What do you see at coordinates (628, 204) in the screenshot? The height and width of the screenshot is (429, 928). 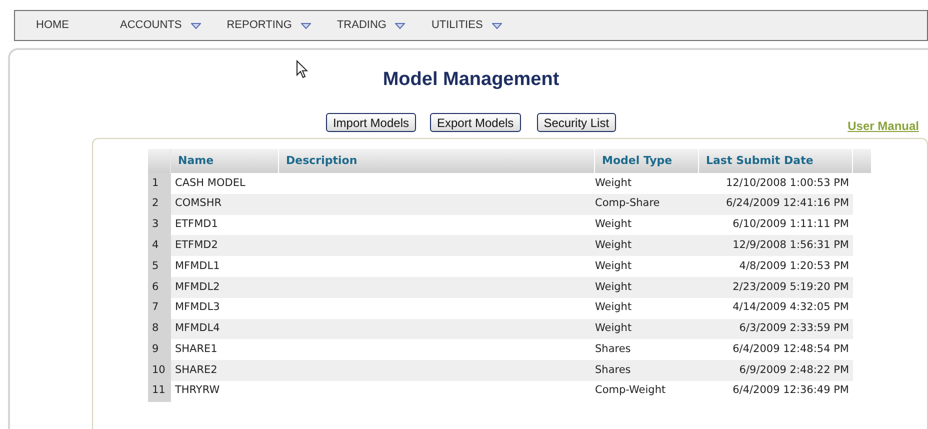 I see `table-cell-text: Comp-Share` at bounding box center [628, 204].